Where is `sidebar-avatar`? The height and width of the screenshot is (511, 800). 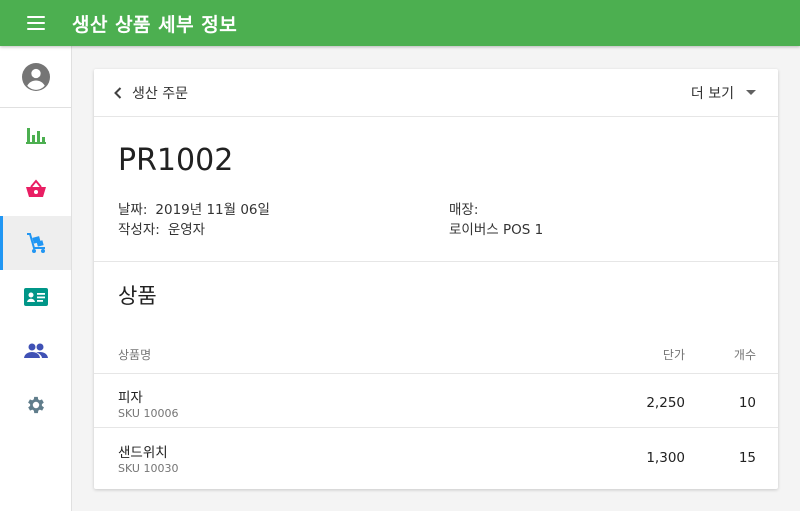 sidebar-avatar is located at coordinates (35, 77).